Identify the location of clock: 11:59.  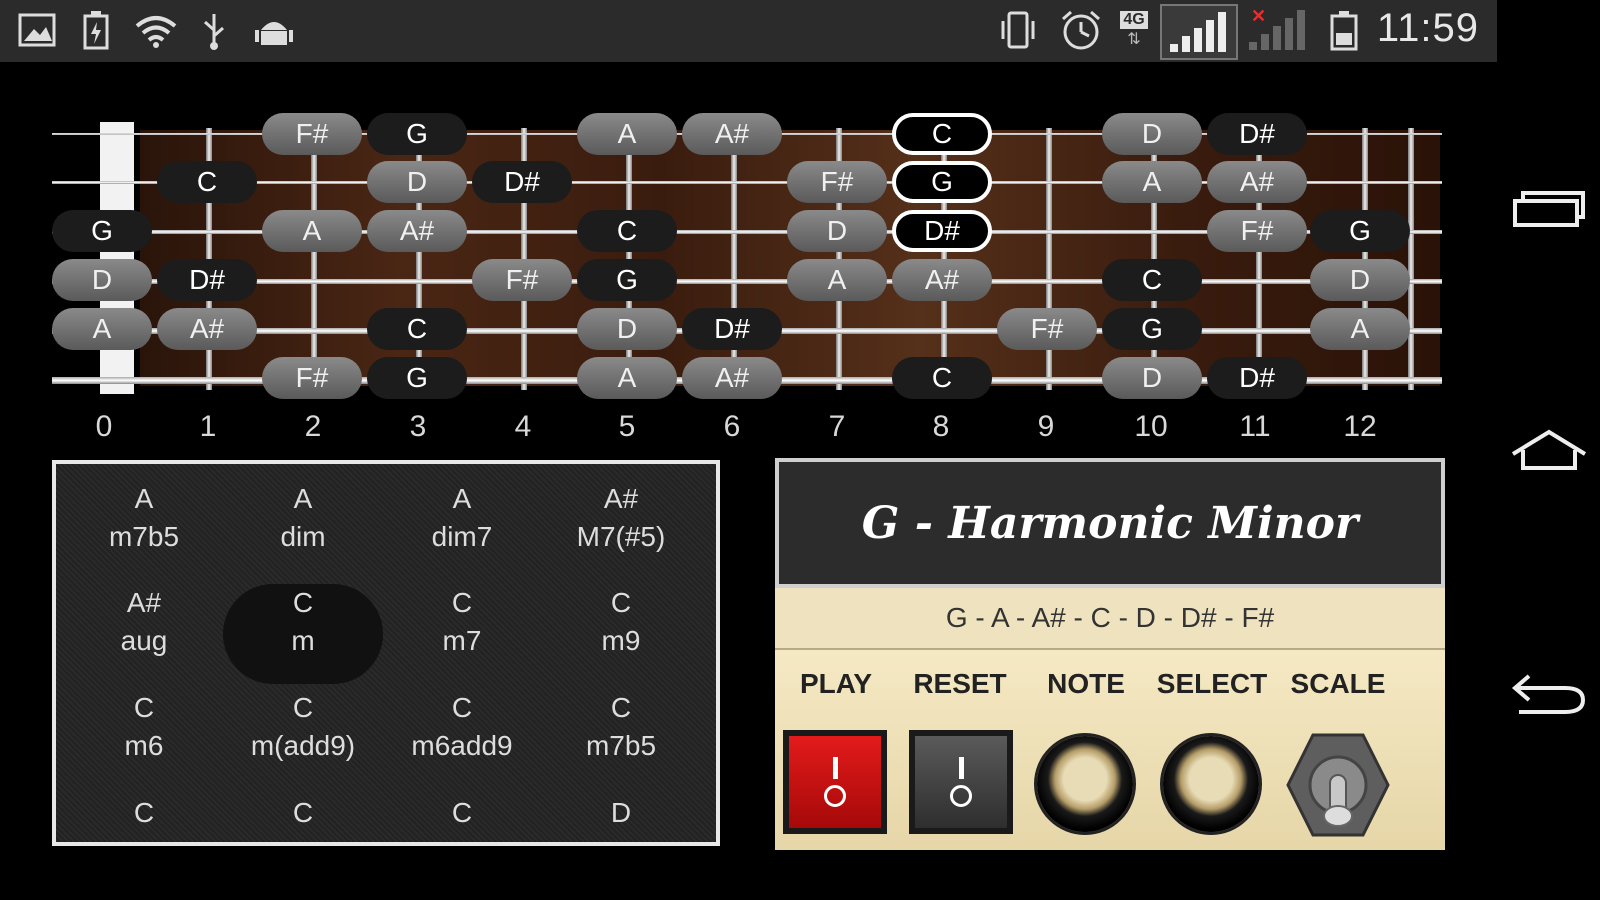
(1427, 28).